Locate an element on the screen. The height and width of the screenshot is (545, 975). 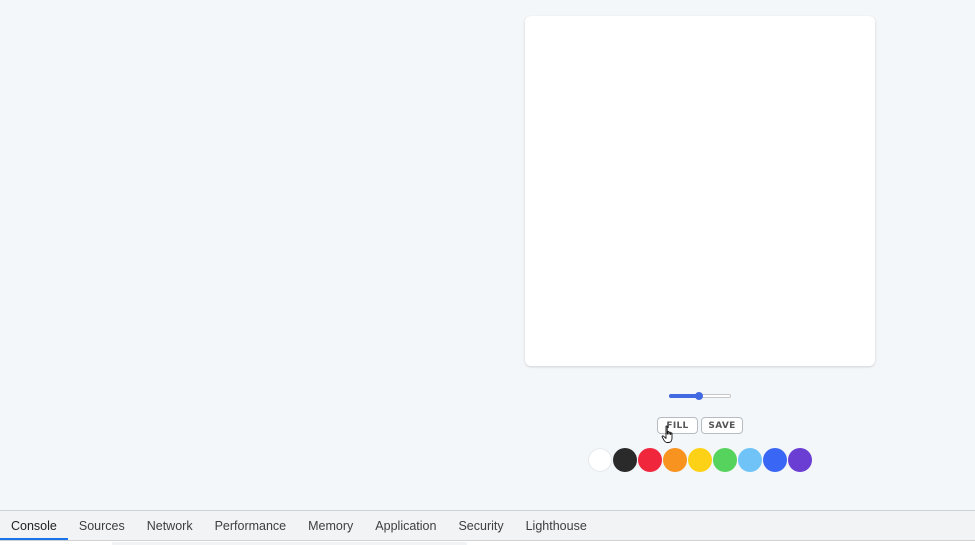
tab-console: Console is located at coordinates (34, 525).